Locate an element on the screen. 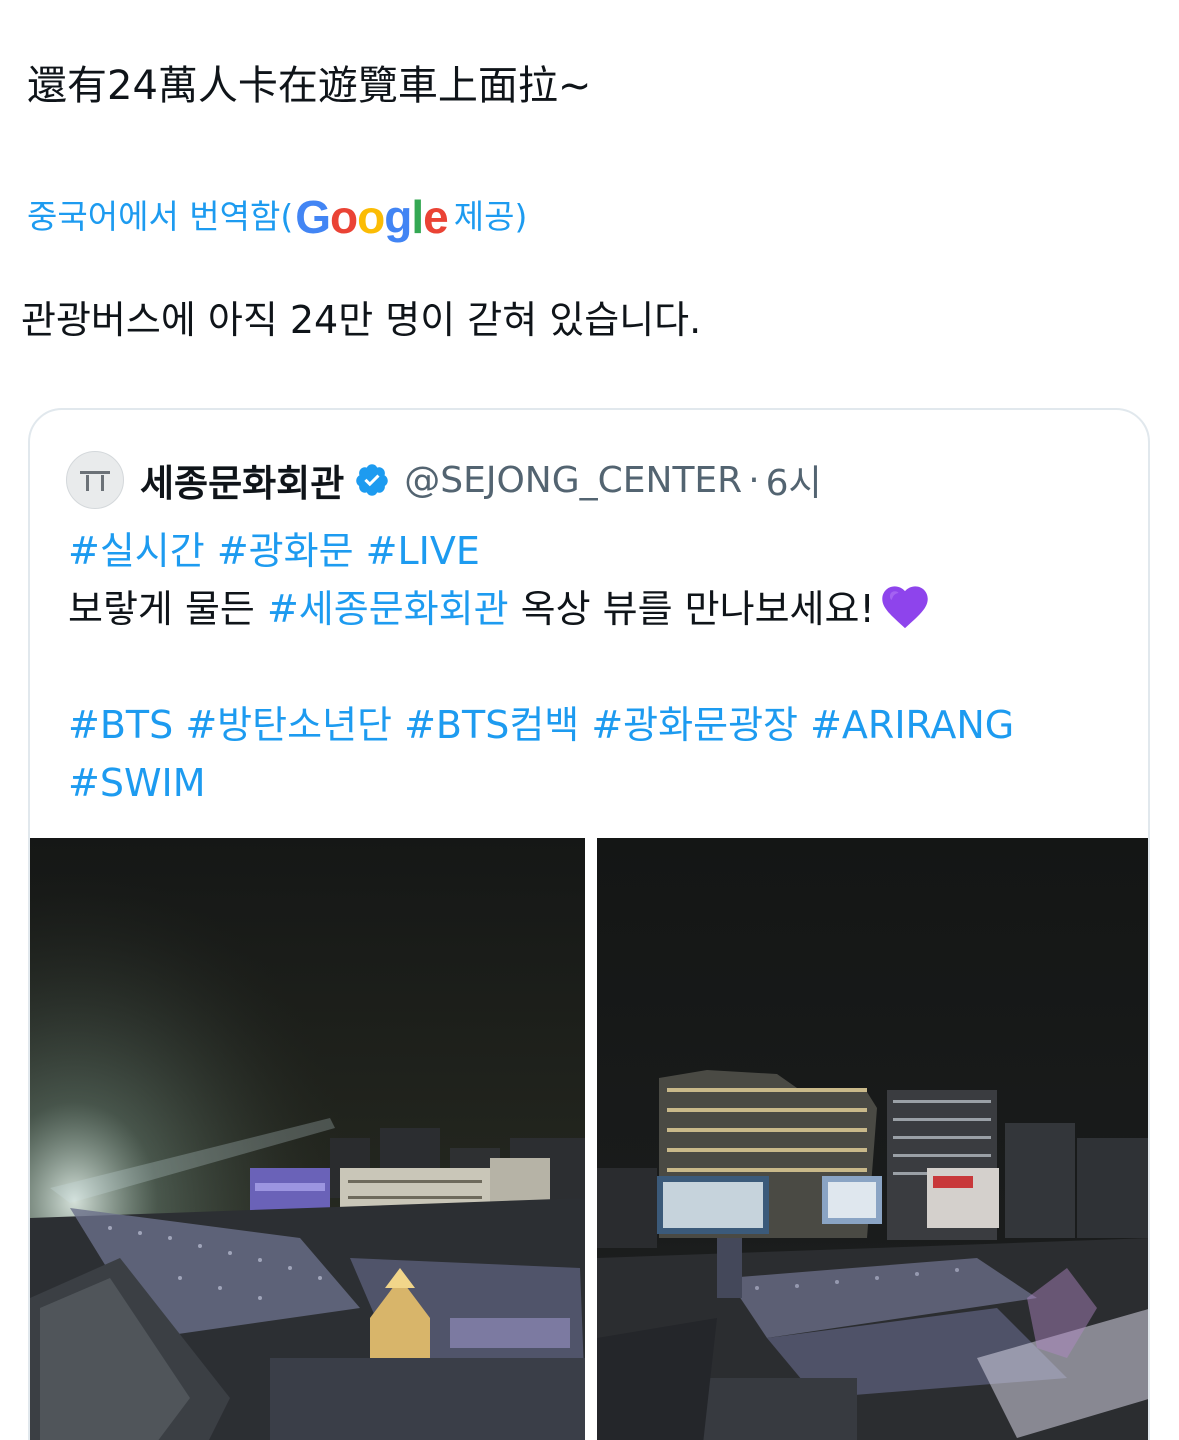  quoted-line-2: 보랗게 물든 #세종문화회관 옥상 뷰를 만나보세요! is located at coordinates (598, 609).